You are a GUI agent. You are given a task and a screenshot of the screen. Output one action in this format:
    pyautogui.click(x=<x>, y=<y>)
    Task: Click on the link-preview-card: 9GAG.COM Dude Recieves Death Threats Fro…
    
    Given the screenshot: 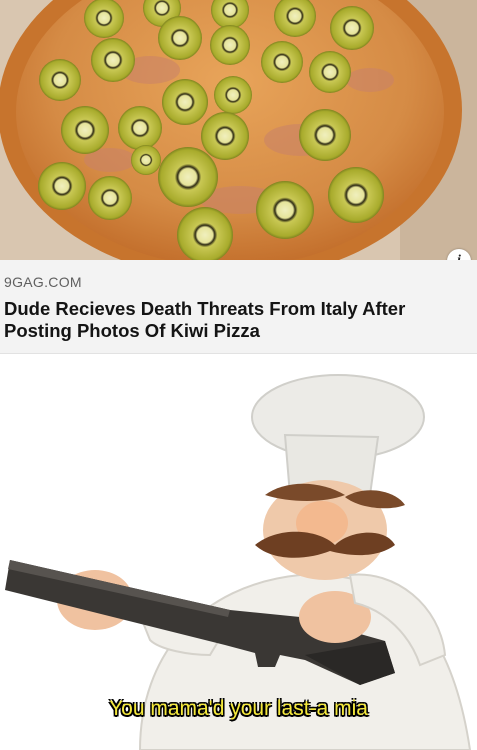 What is the action you would take?
    pyautogui.click(x=238, y=307)
    